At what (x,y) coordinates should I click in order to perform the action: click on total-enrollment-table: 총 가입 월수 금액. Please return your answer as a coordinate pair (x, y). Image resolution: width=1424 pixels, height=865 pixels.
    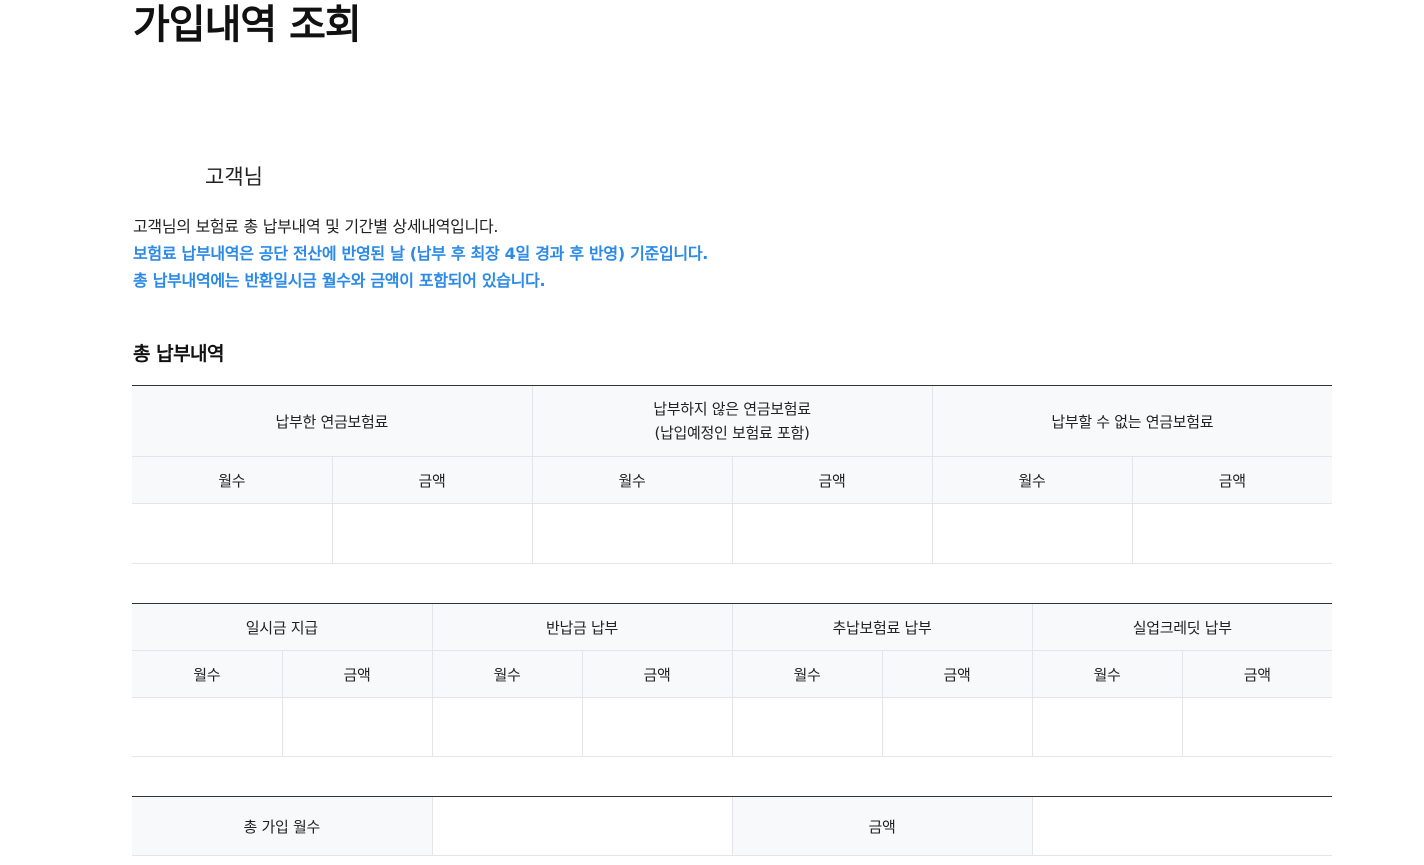
    Looking at the image, I should click on (732, 826).